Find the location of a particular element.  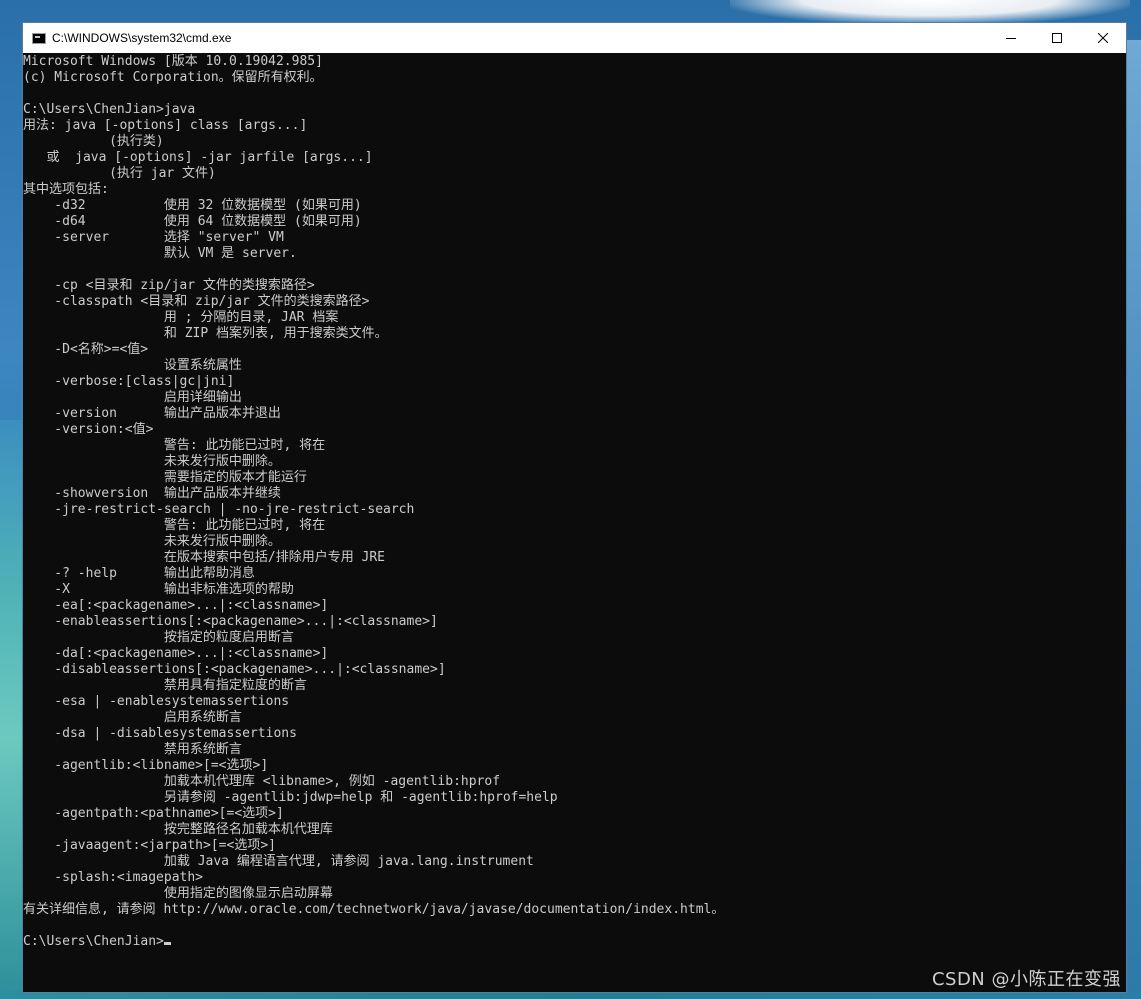

console-line: -d32 使用 32 位数据模型 (如果可用) is located at coordinates (192, 205).